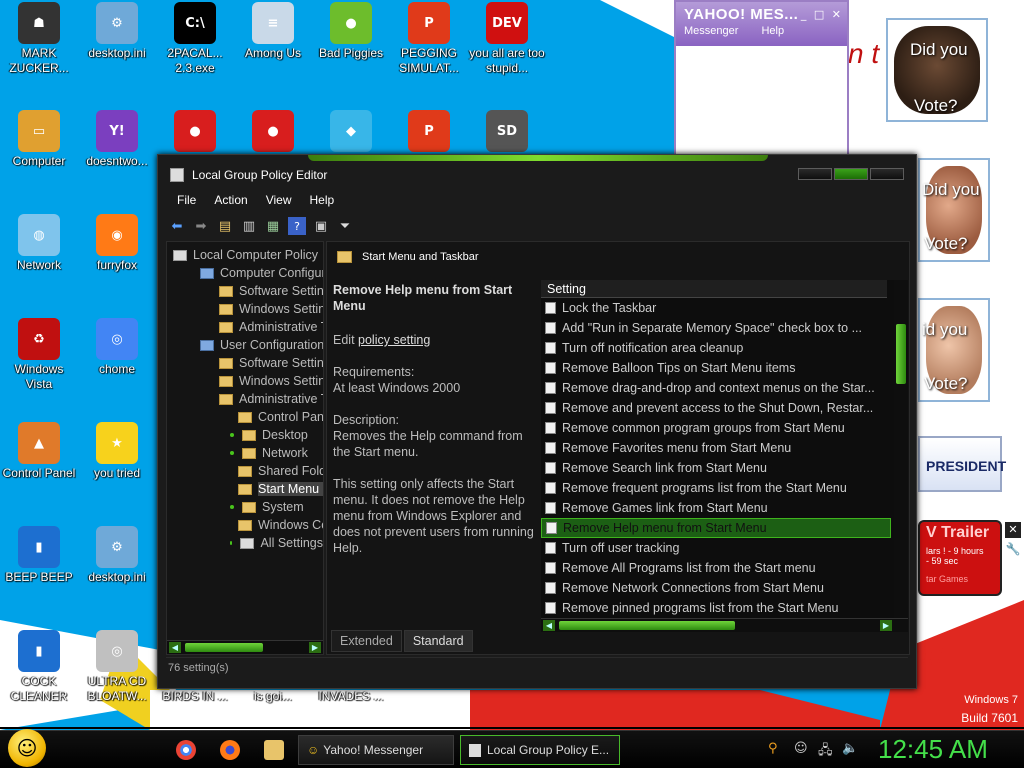 The image size is (1024, 768). I want to click on desktop-icon: ▲ Control Panel, so click(39, 451).